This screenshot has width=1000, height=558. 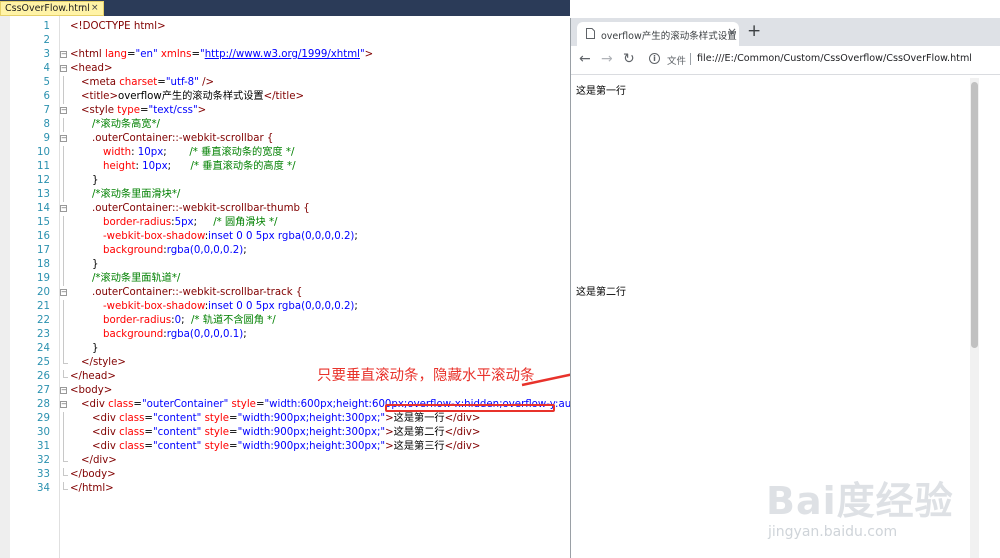 I want to click on code-token: overflow产生的滚动条样式设置, so click(x=191, y=96).